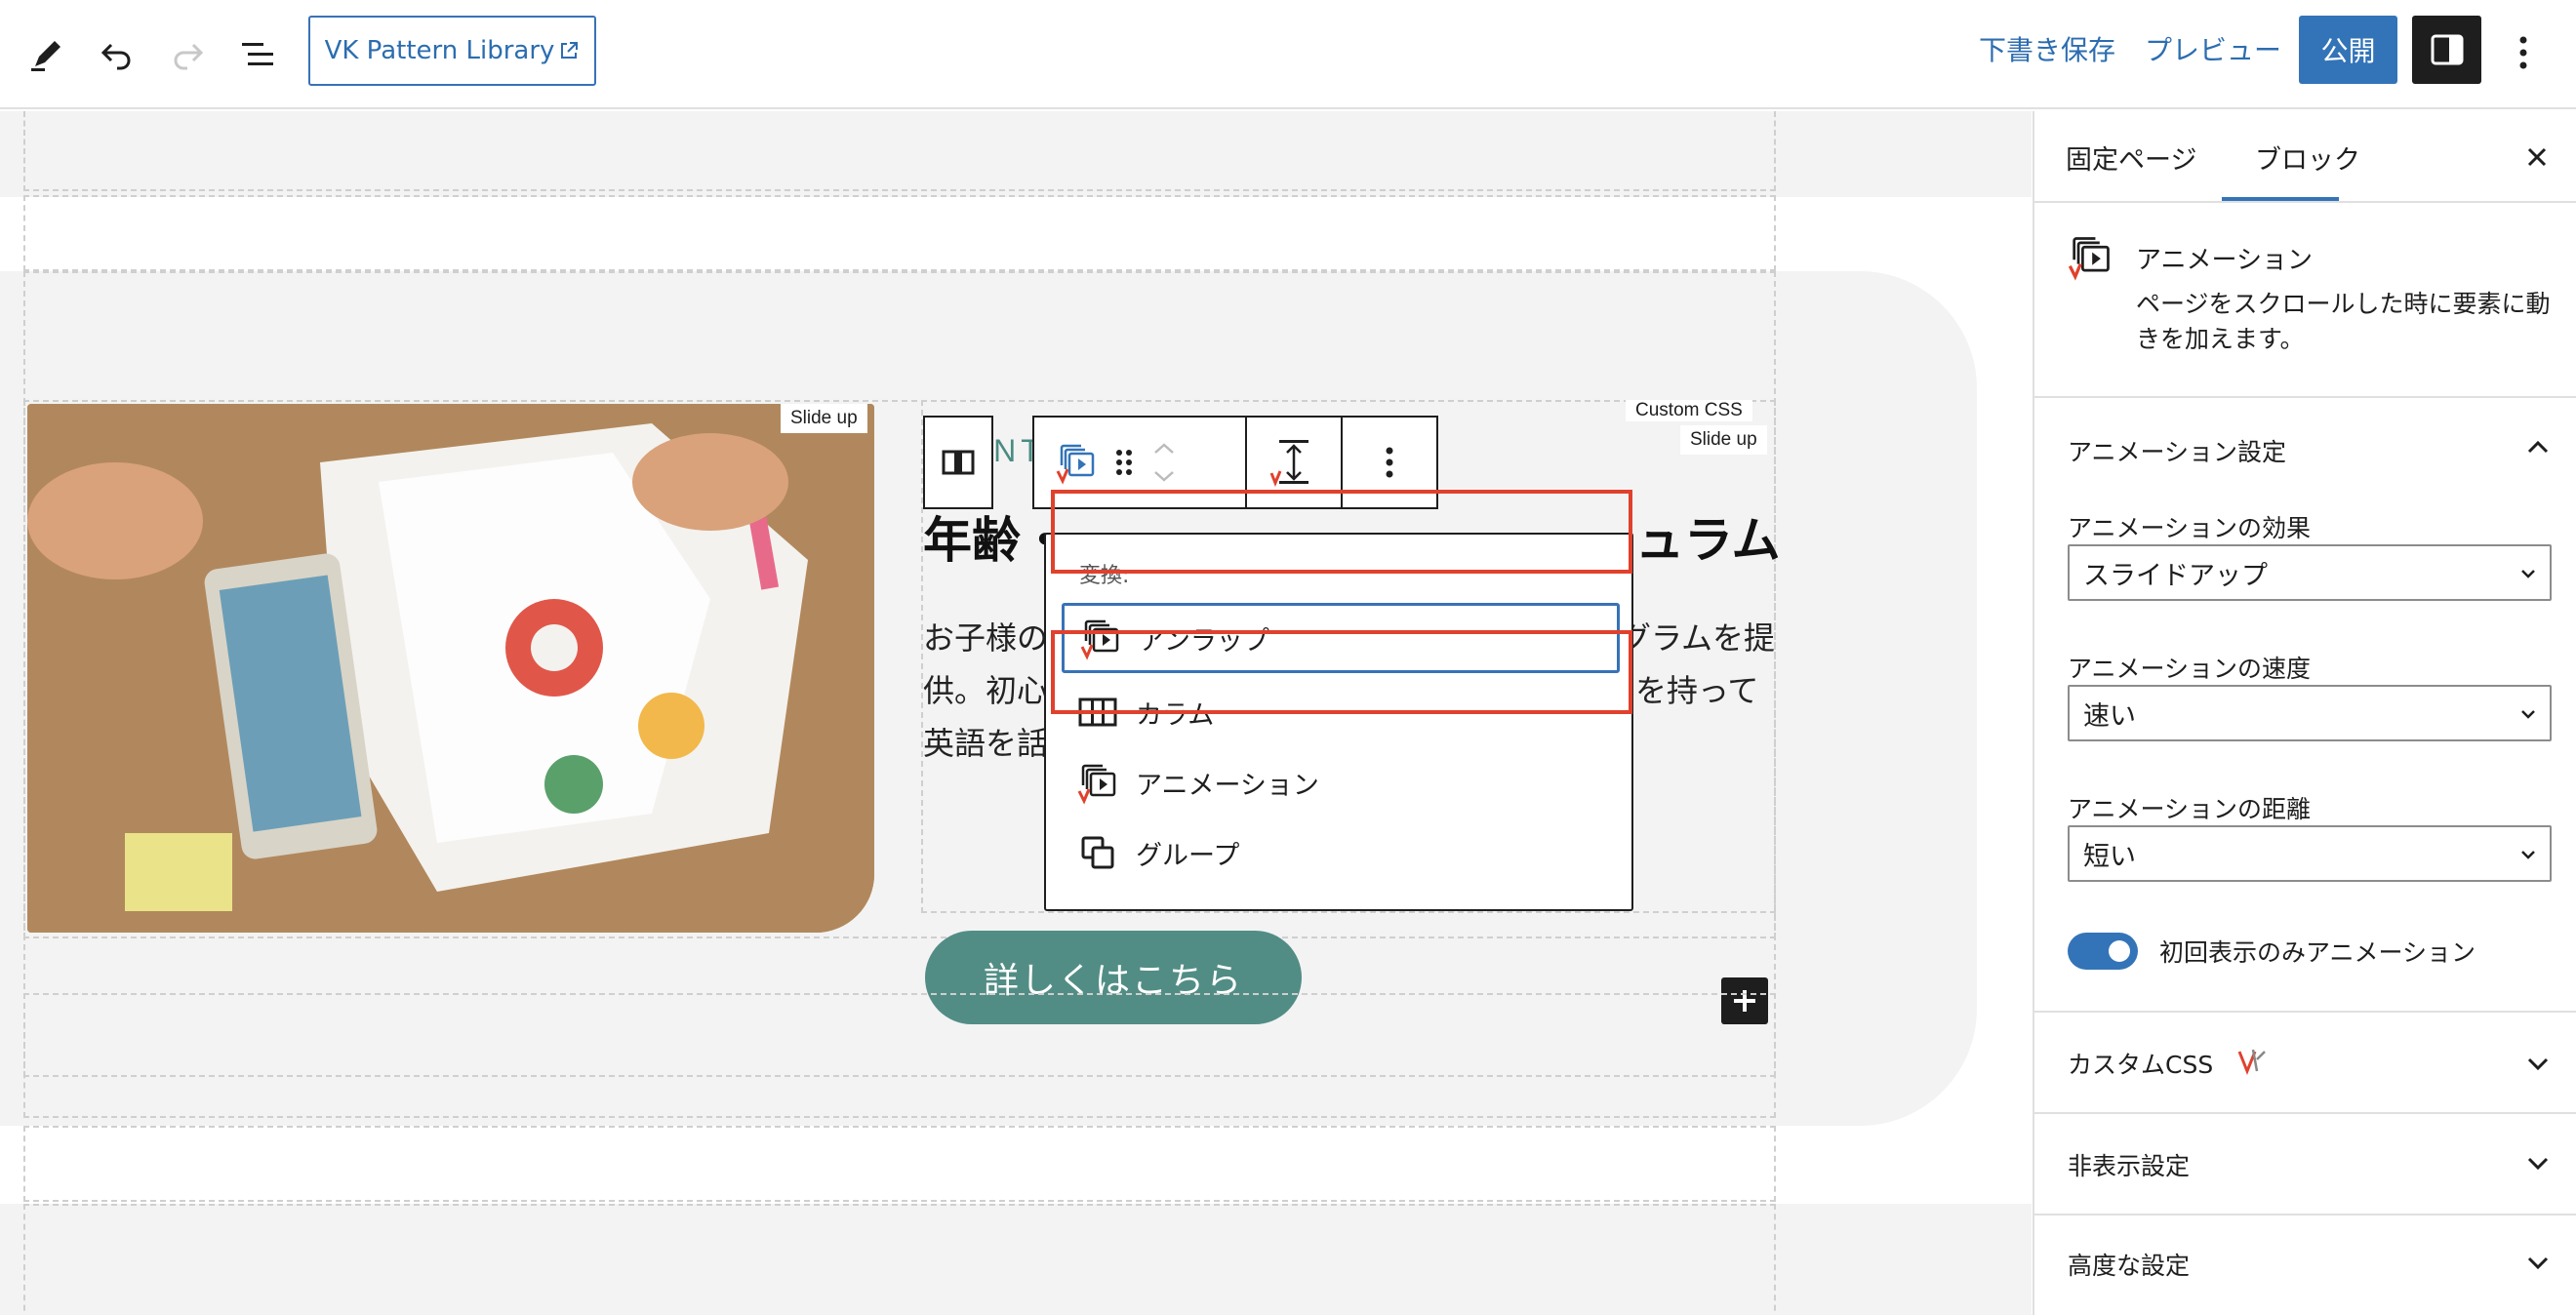  I want to click on publish-button: 公開, so click(2348, 50).